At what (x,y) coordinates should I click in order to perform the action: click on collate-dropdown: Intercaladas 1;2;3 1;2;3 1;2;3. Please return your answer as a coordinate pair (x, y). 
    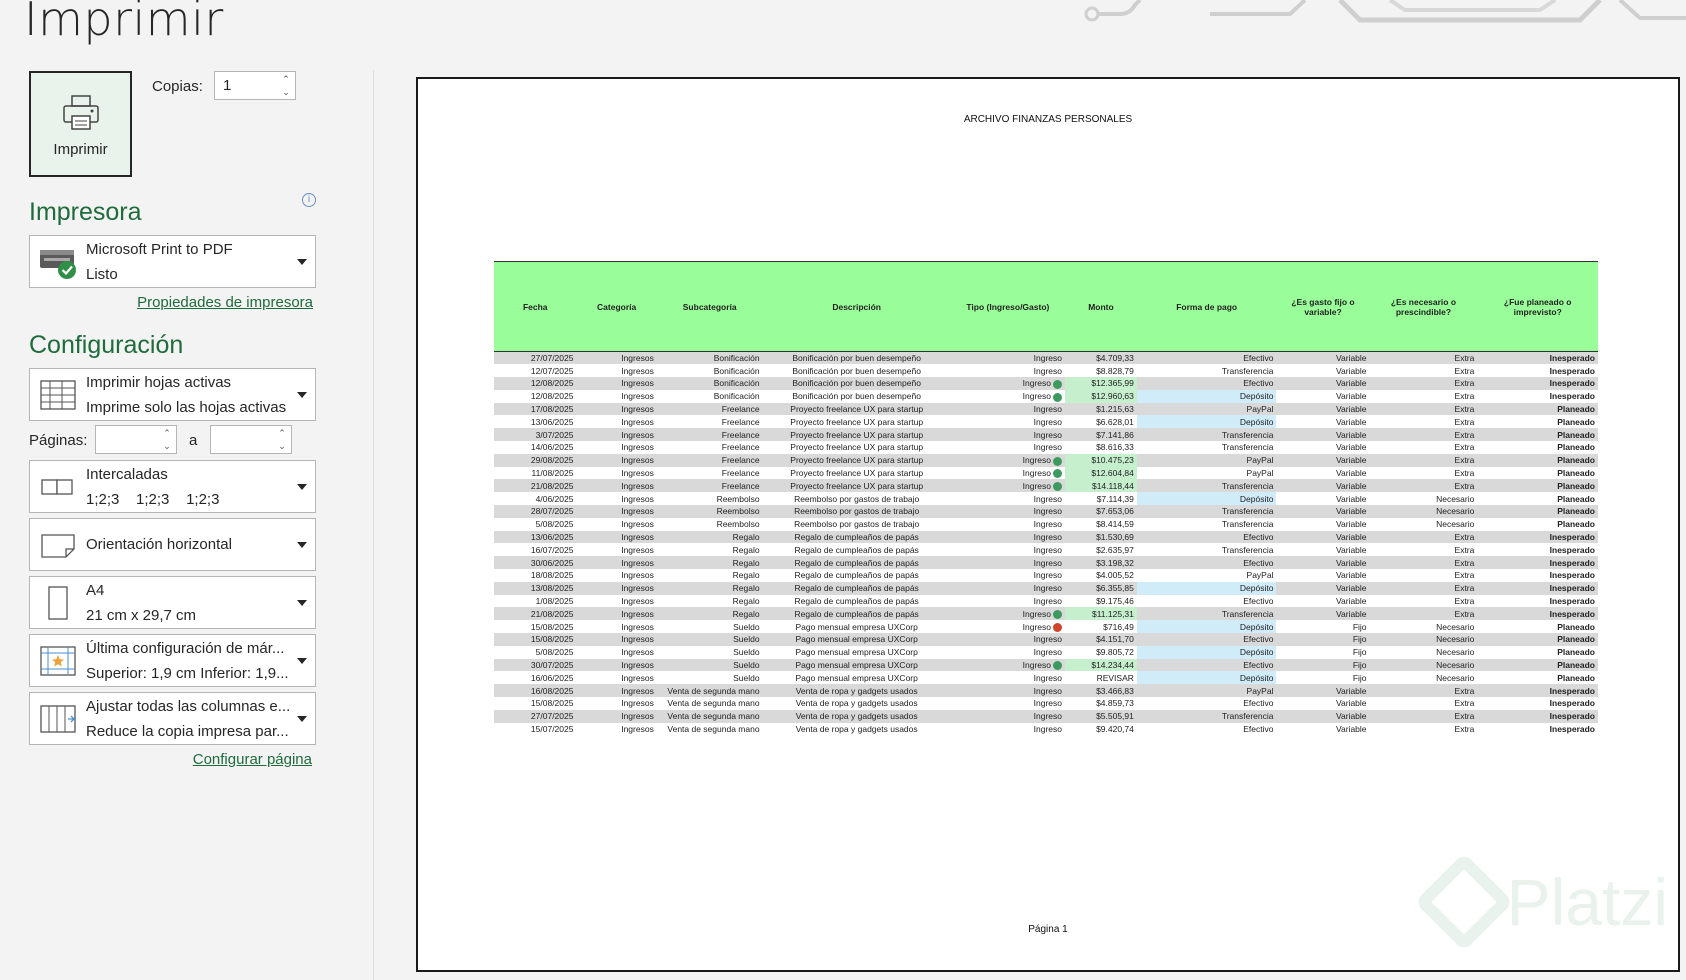
    Looking at the image, I should click on (172, 486).